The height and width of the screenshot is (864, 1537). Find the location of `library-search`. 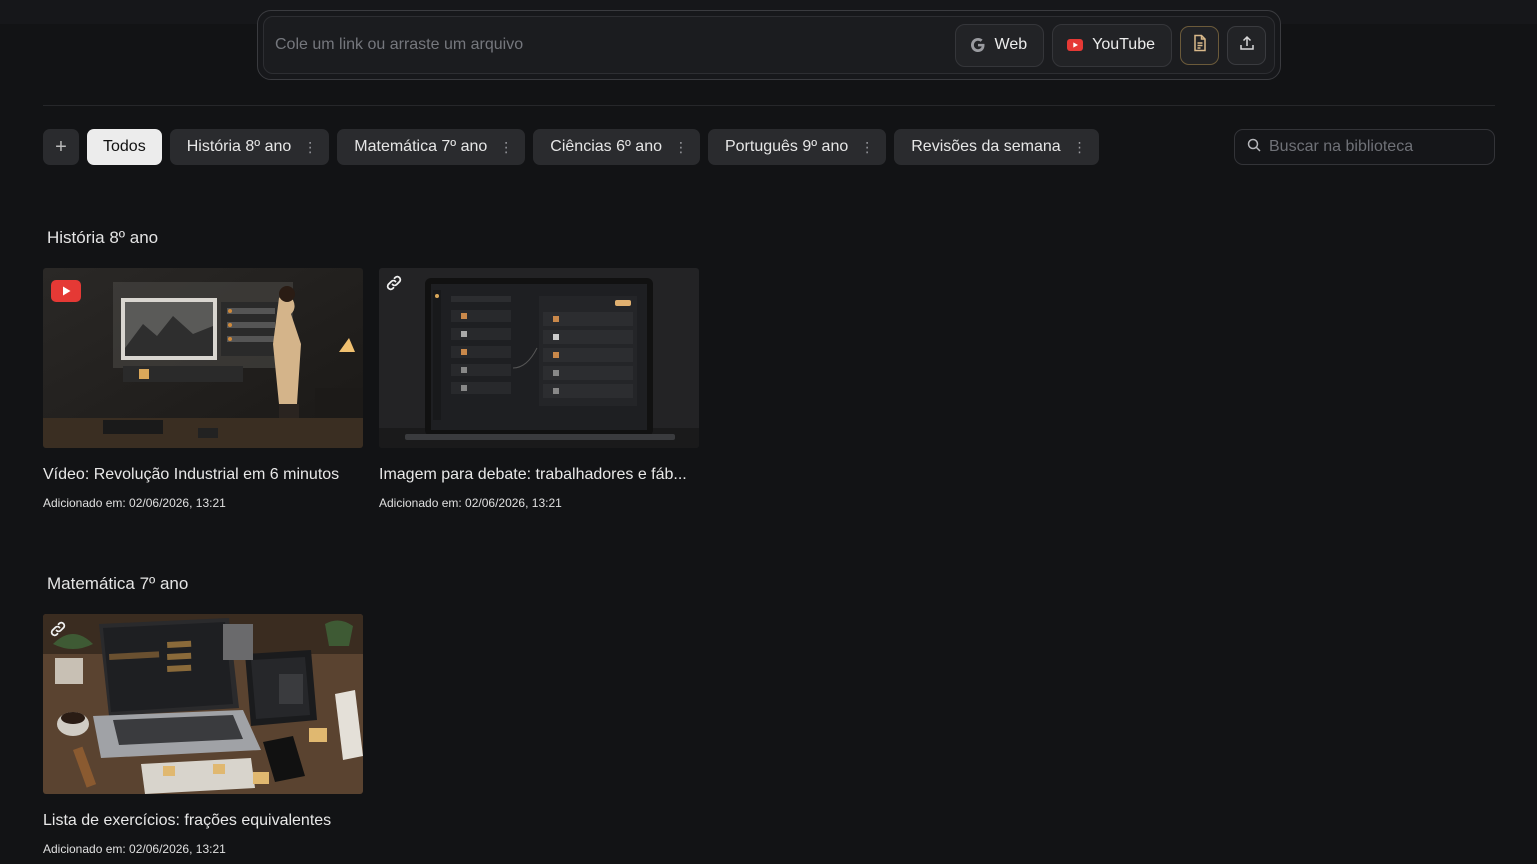

library-search is located at coordinates (1364, 147).